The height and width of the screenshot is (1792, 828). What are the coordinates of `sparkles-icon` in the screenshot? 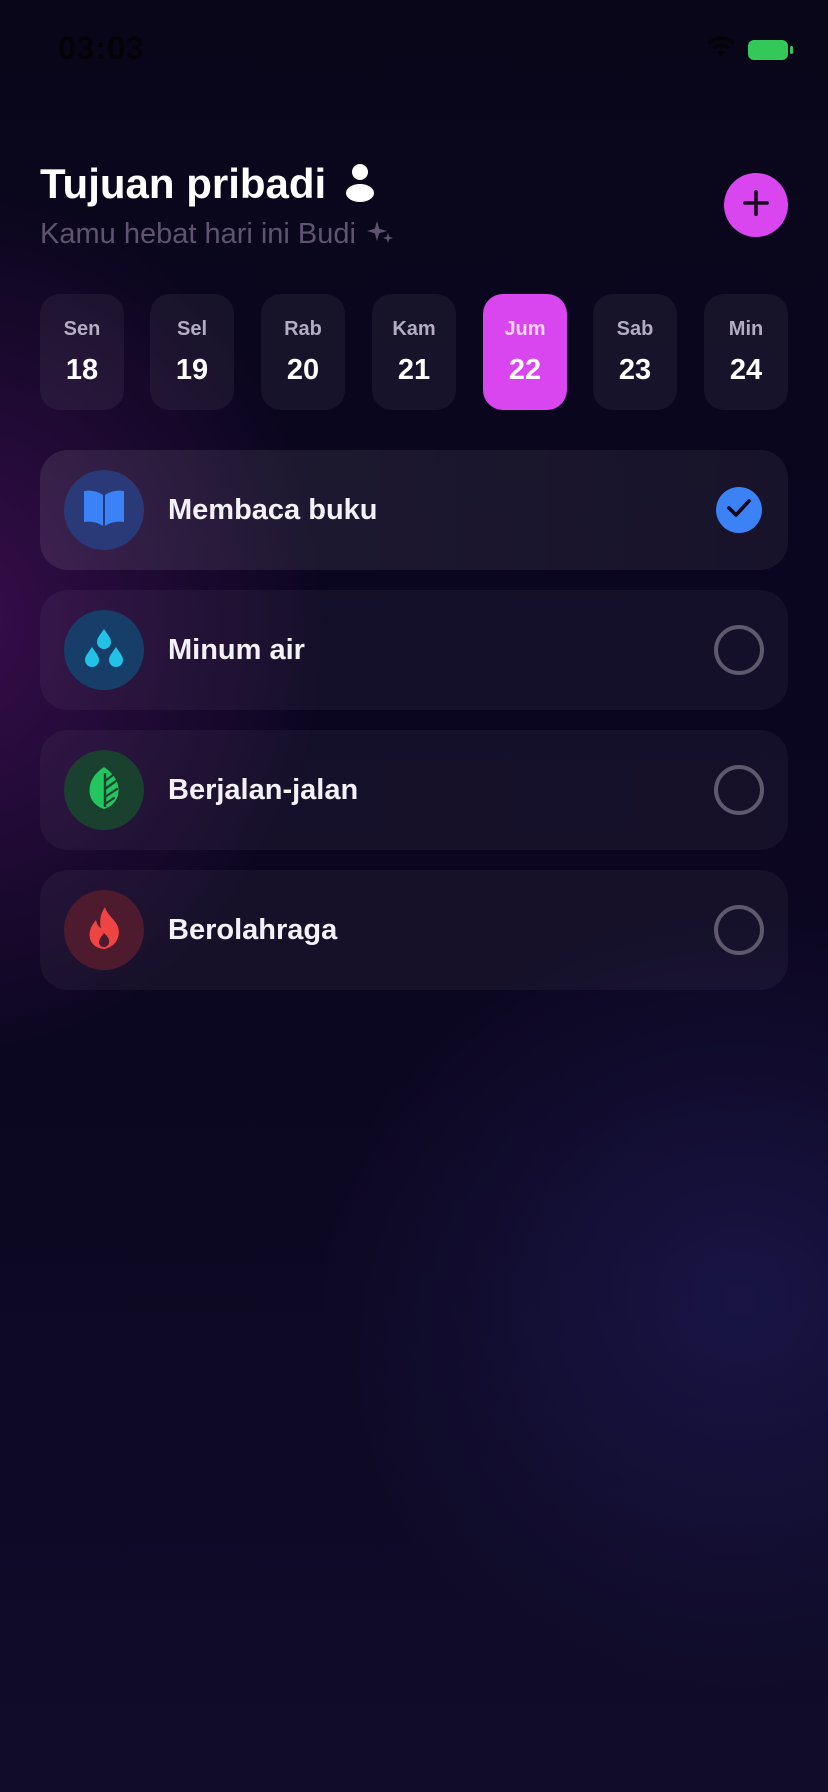 It's located at (380, 234).